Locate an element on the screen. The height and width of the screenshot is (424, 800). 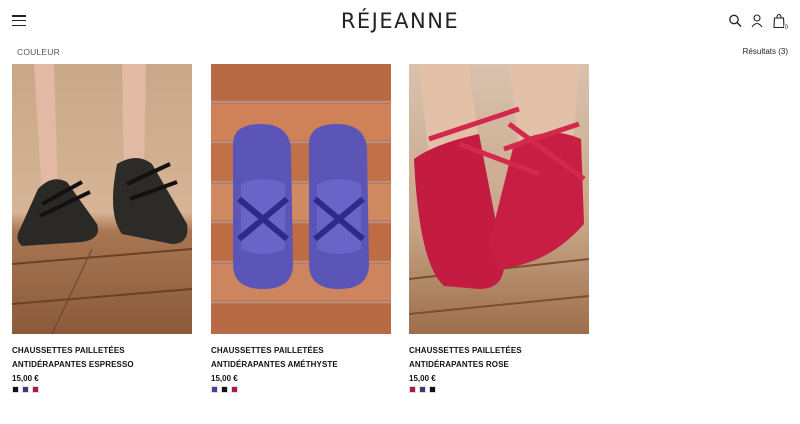
color-filter: COULEUR is located at coordinates (38, 52).